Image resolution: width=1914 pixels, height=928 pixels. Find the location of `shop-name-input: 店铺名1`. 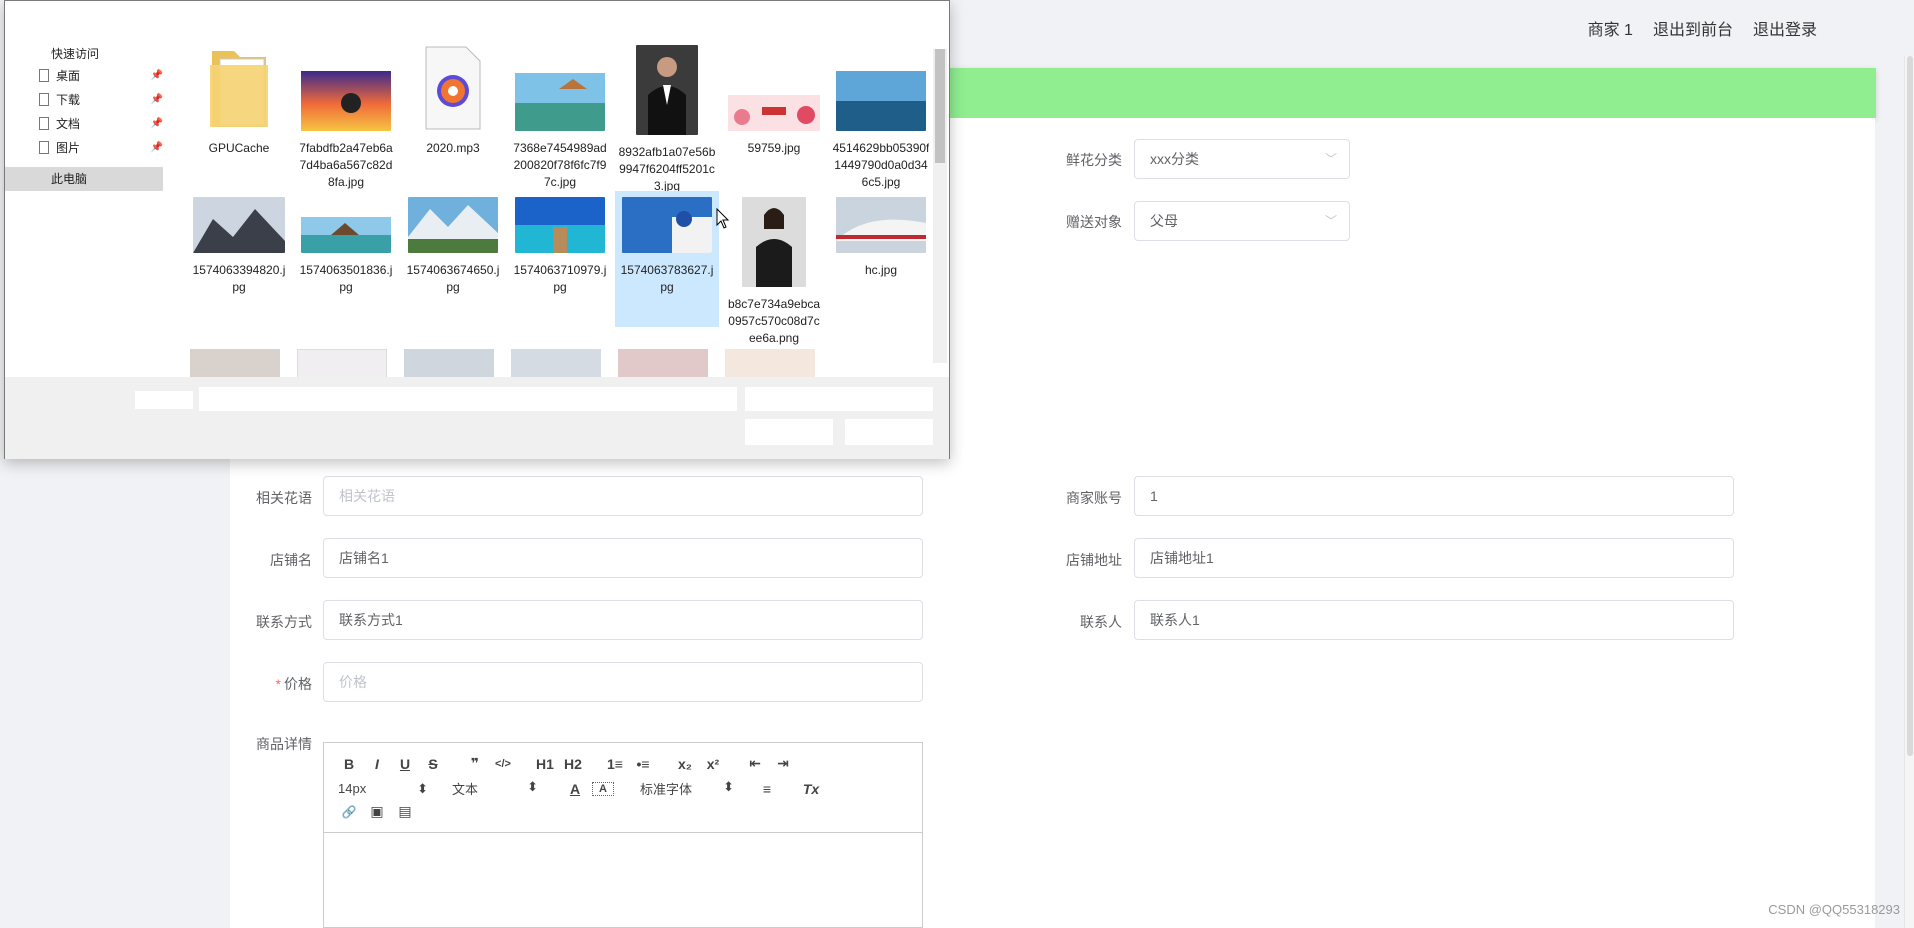

shop-name-input: 店铺名1 is located at coordinates (623, 558).